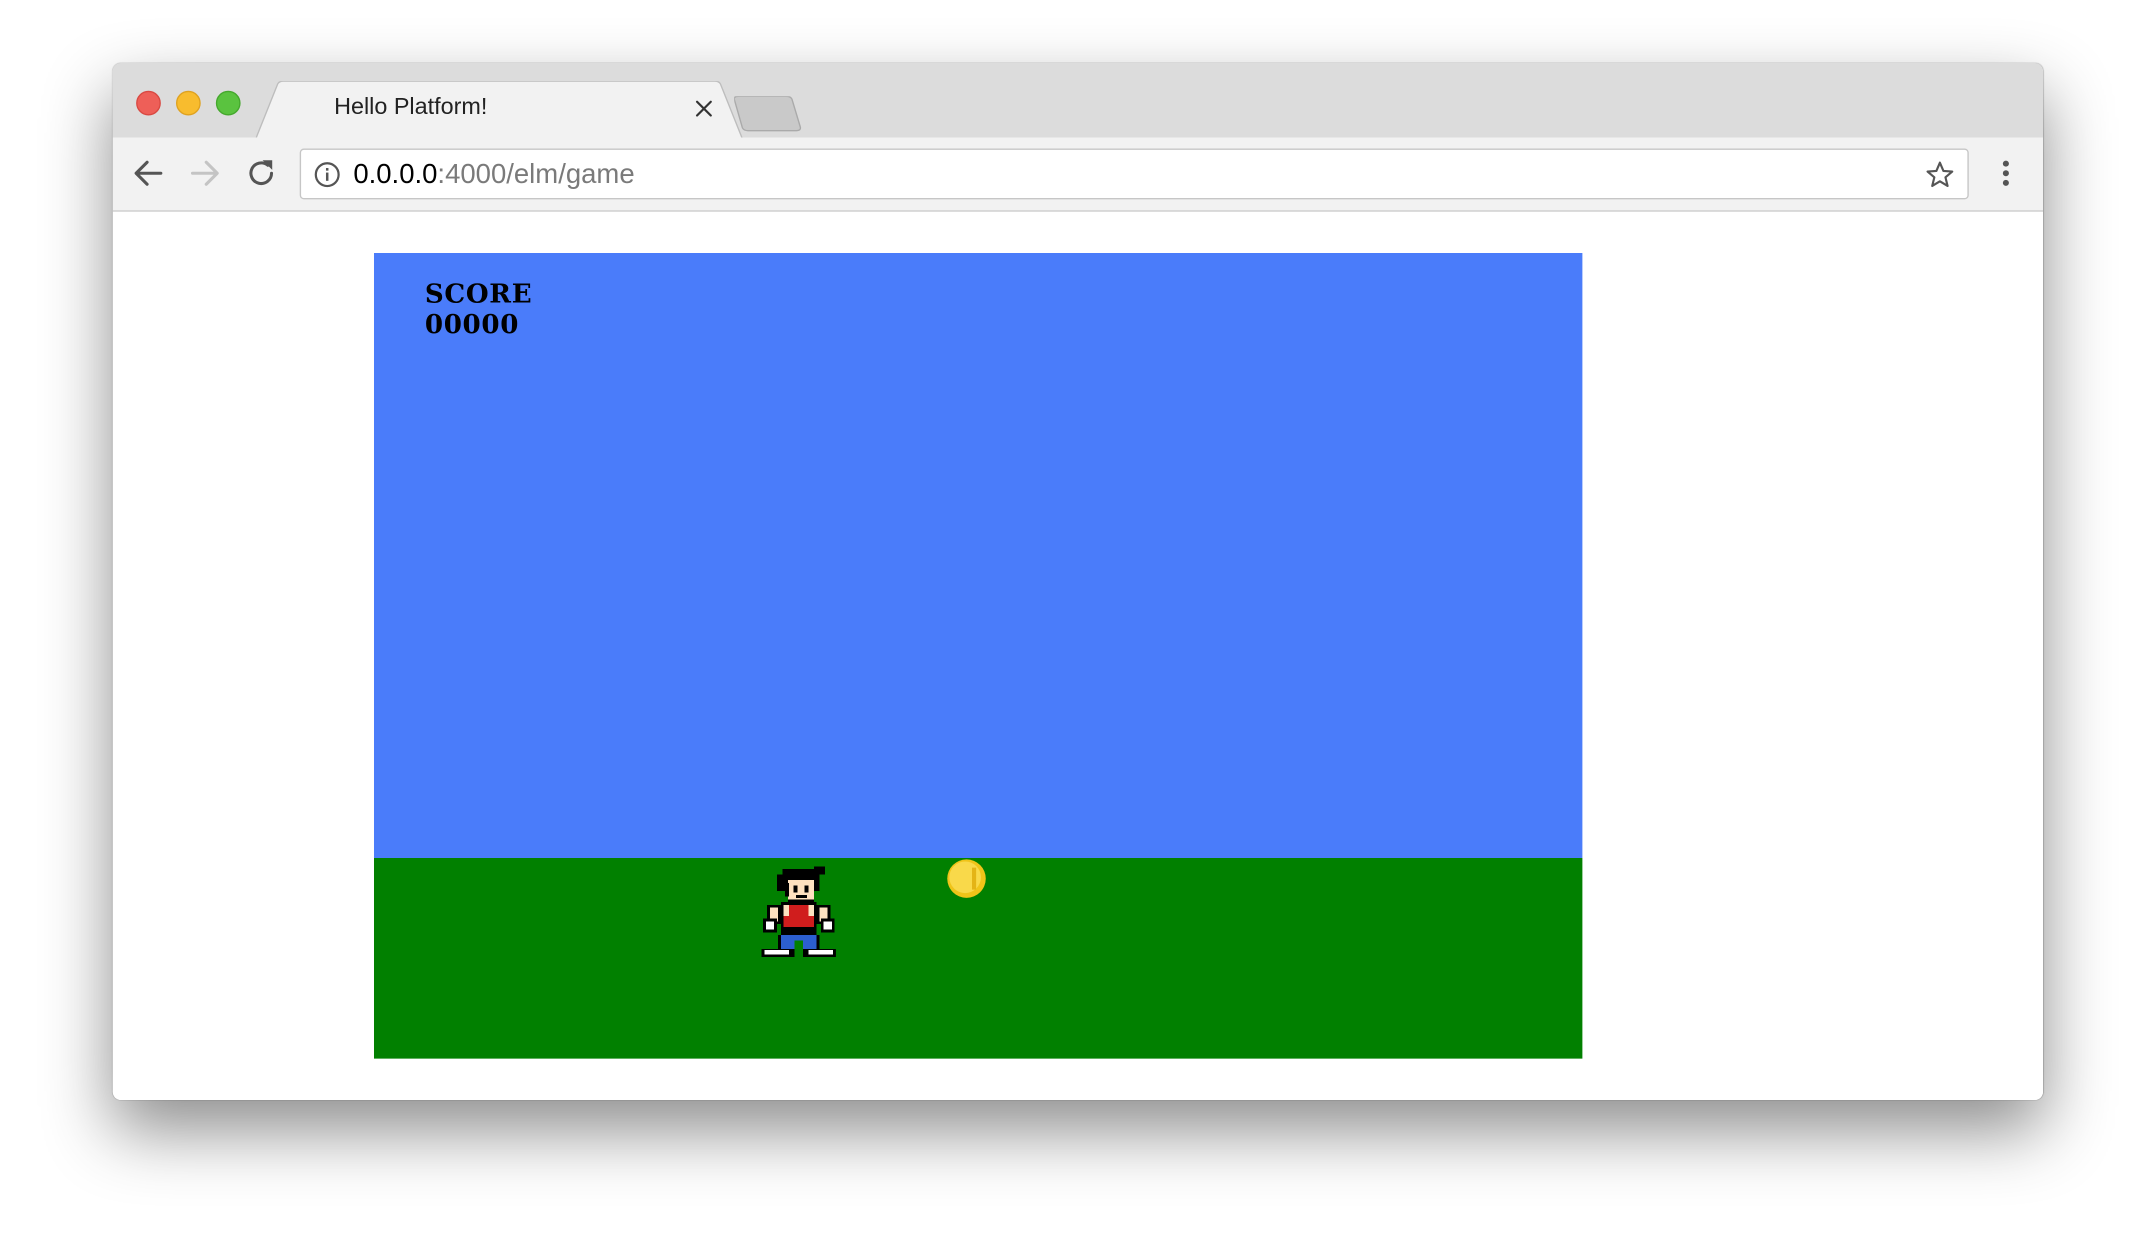 Image resolution: width=2142 pixels, height=1254 pixels. I want to click on back-arrow-icon, so click(149, 173).